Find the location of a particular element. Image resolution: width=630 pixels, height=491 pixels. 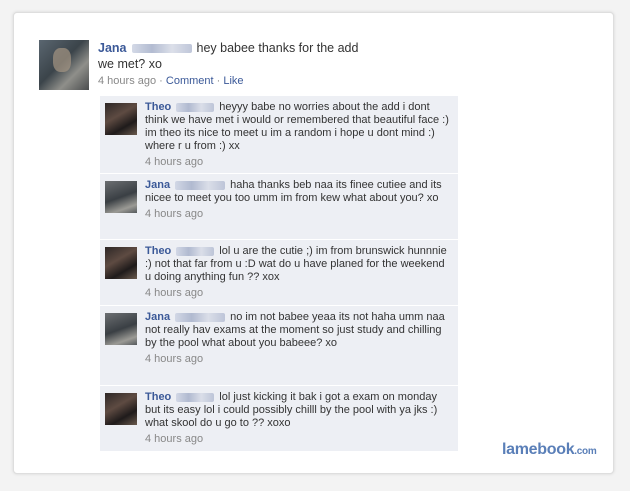

watermark-brand: lamebook is located at coordinates (538, 449).